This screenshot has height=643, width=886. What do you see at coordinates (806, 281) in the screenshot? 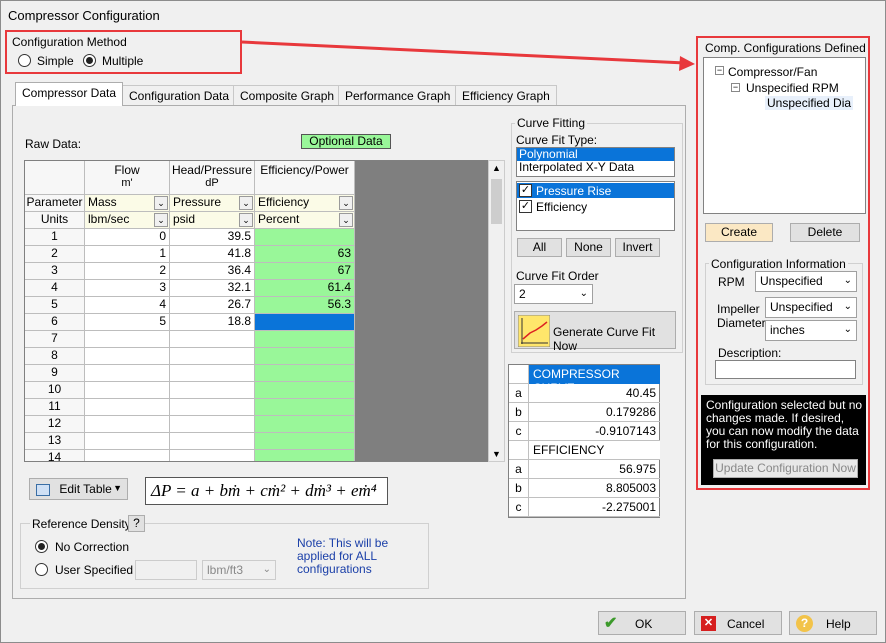
I see `rpm-select: Unspecified ⌄` at bounding box center [806, 281].